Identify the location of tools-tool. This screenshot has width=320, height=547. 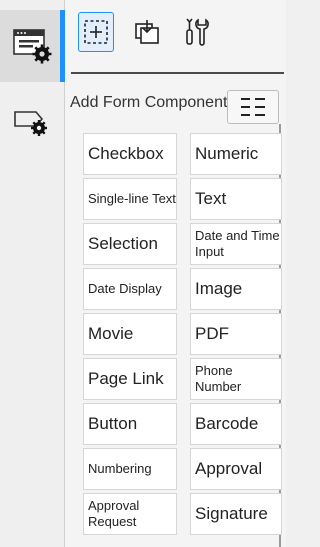
(196, 32).